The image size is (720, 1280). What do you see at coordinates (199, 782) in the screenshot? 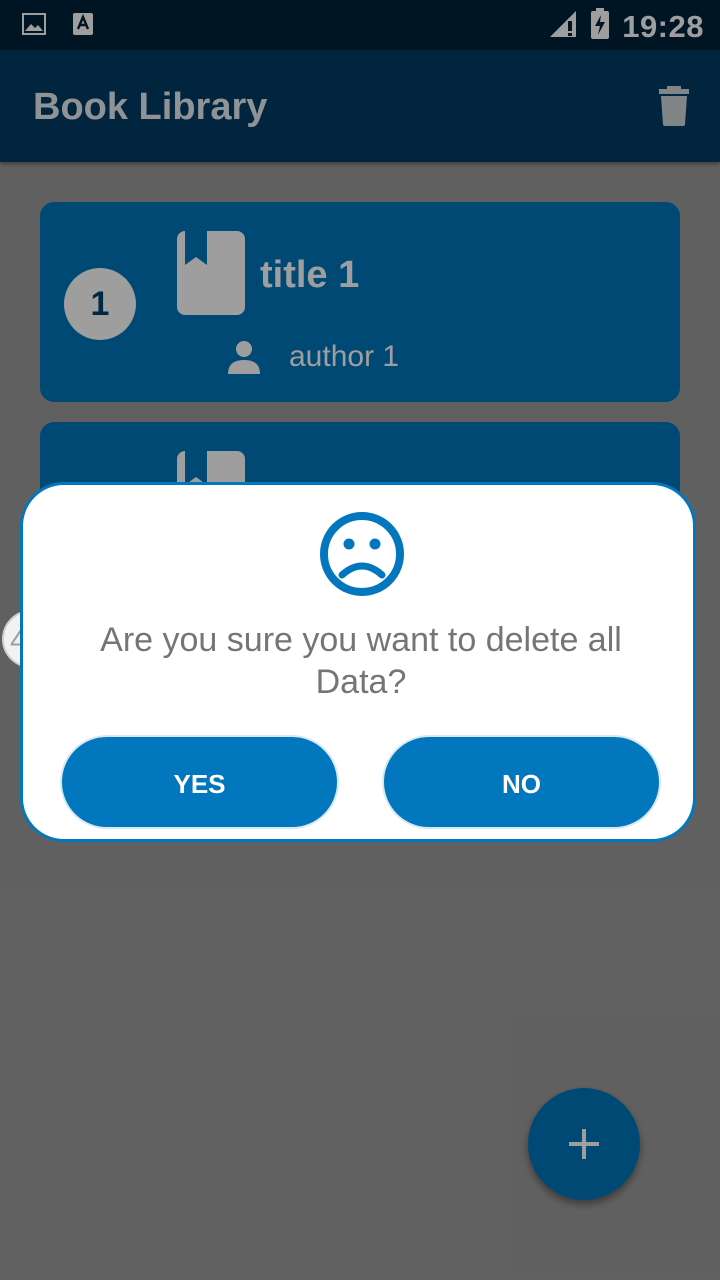
I see `yes-button: YES` at bounding box center [199, 782].